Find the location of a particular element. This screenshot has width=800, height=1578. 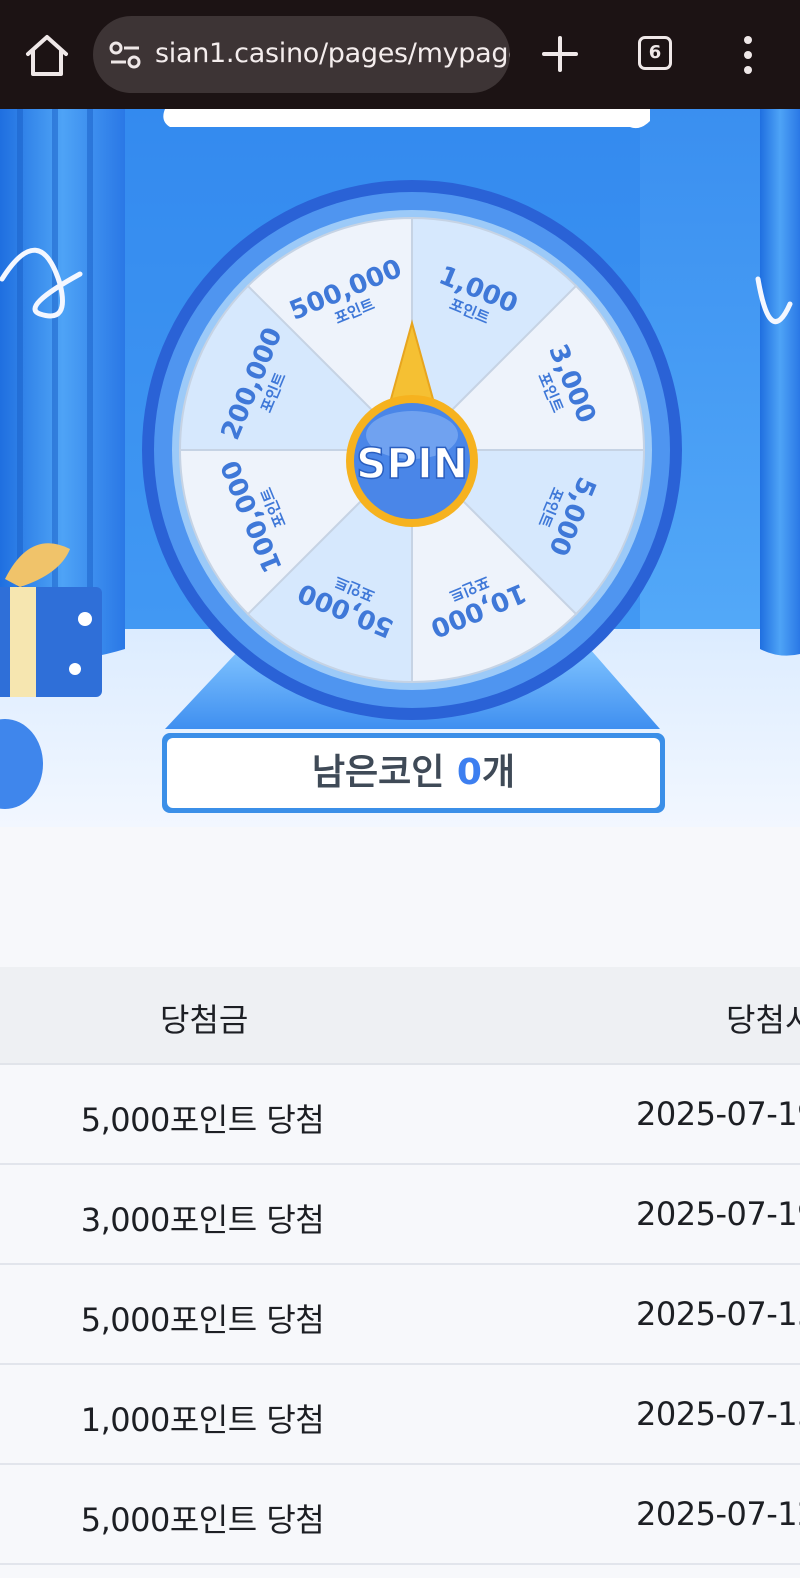

column-header-date: 당첨시 is located at coordinates (763, 1020).